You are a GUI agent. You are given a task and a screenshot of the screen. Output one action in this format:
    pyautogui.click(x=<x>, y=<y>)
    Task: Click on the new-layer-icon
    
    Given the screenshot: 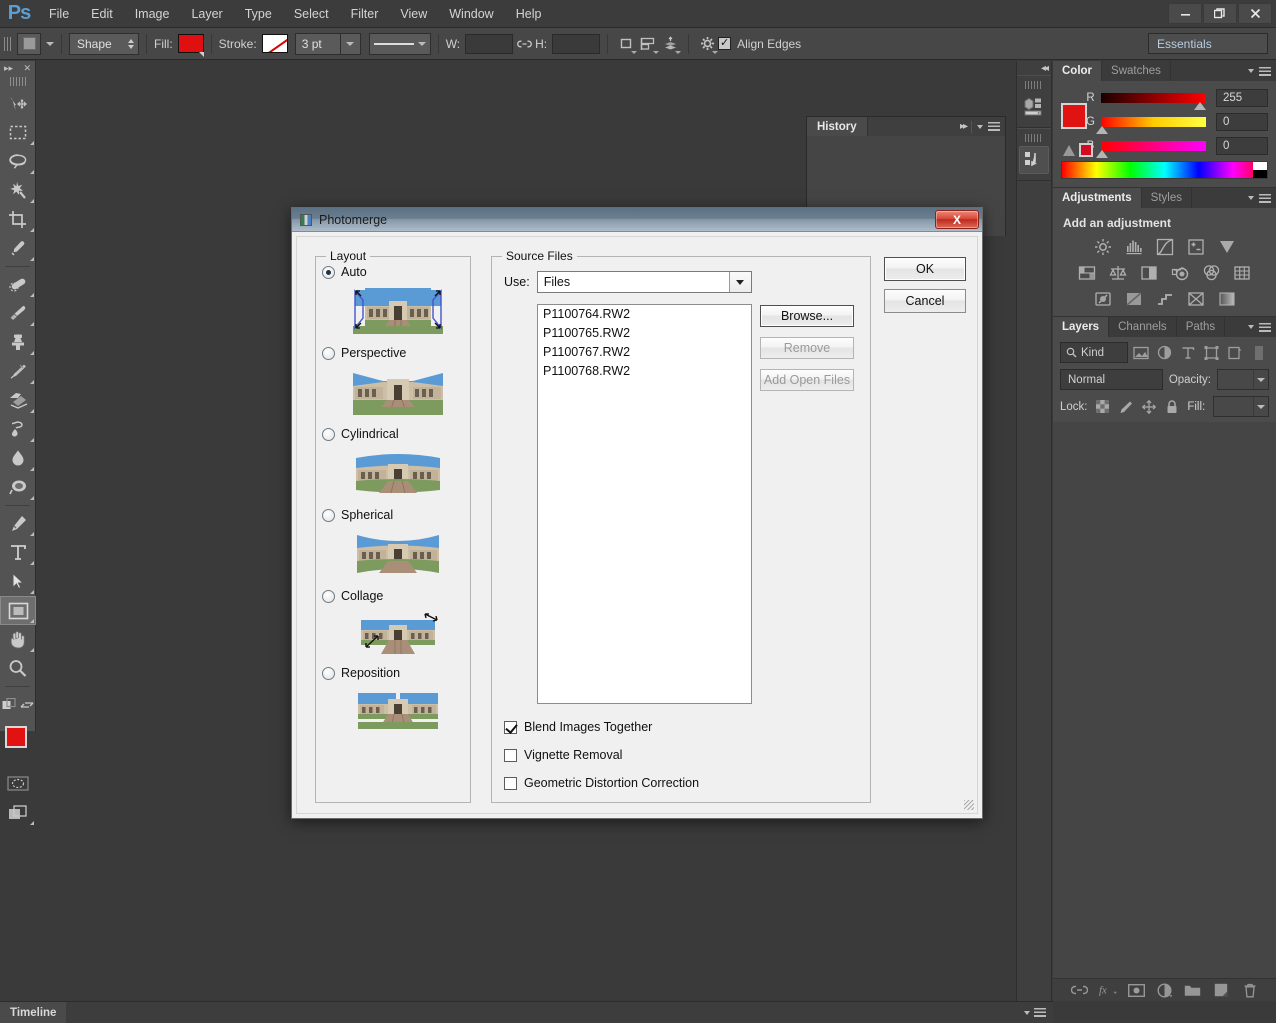 What is the action you would take?
    pyautogui.click(x=1221, y=990)
    